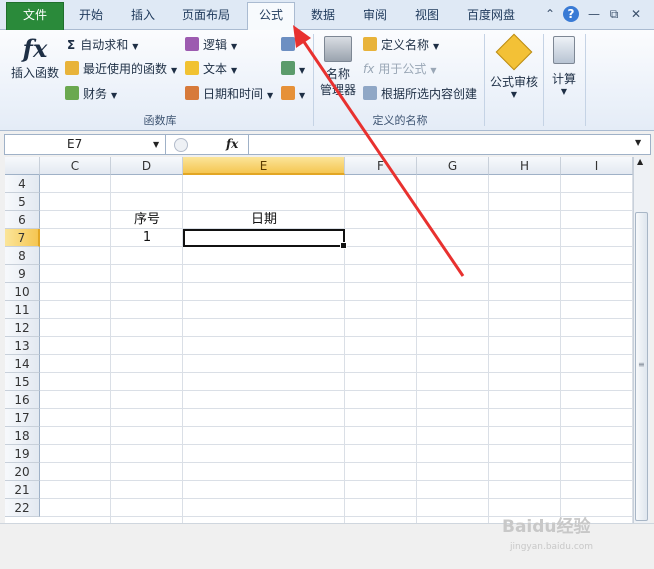 This screenshot has width=654, height=569. Describe the element at coordinates (302, 36) in the screenshot. I see `arrow-head` at that location.